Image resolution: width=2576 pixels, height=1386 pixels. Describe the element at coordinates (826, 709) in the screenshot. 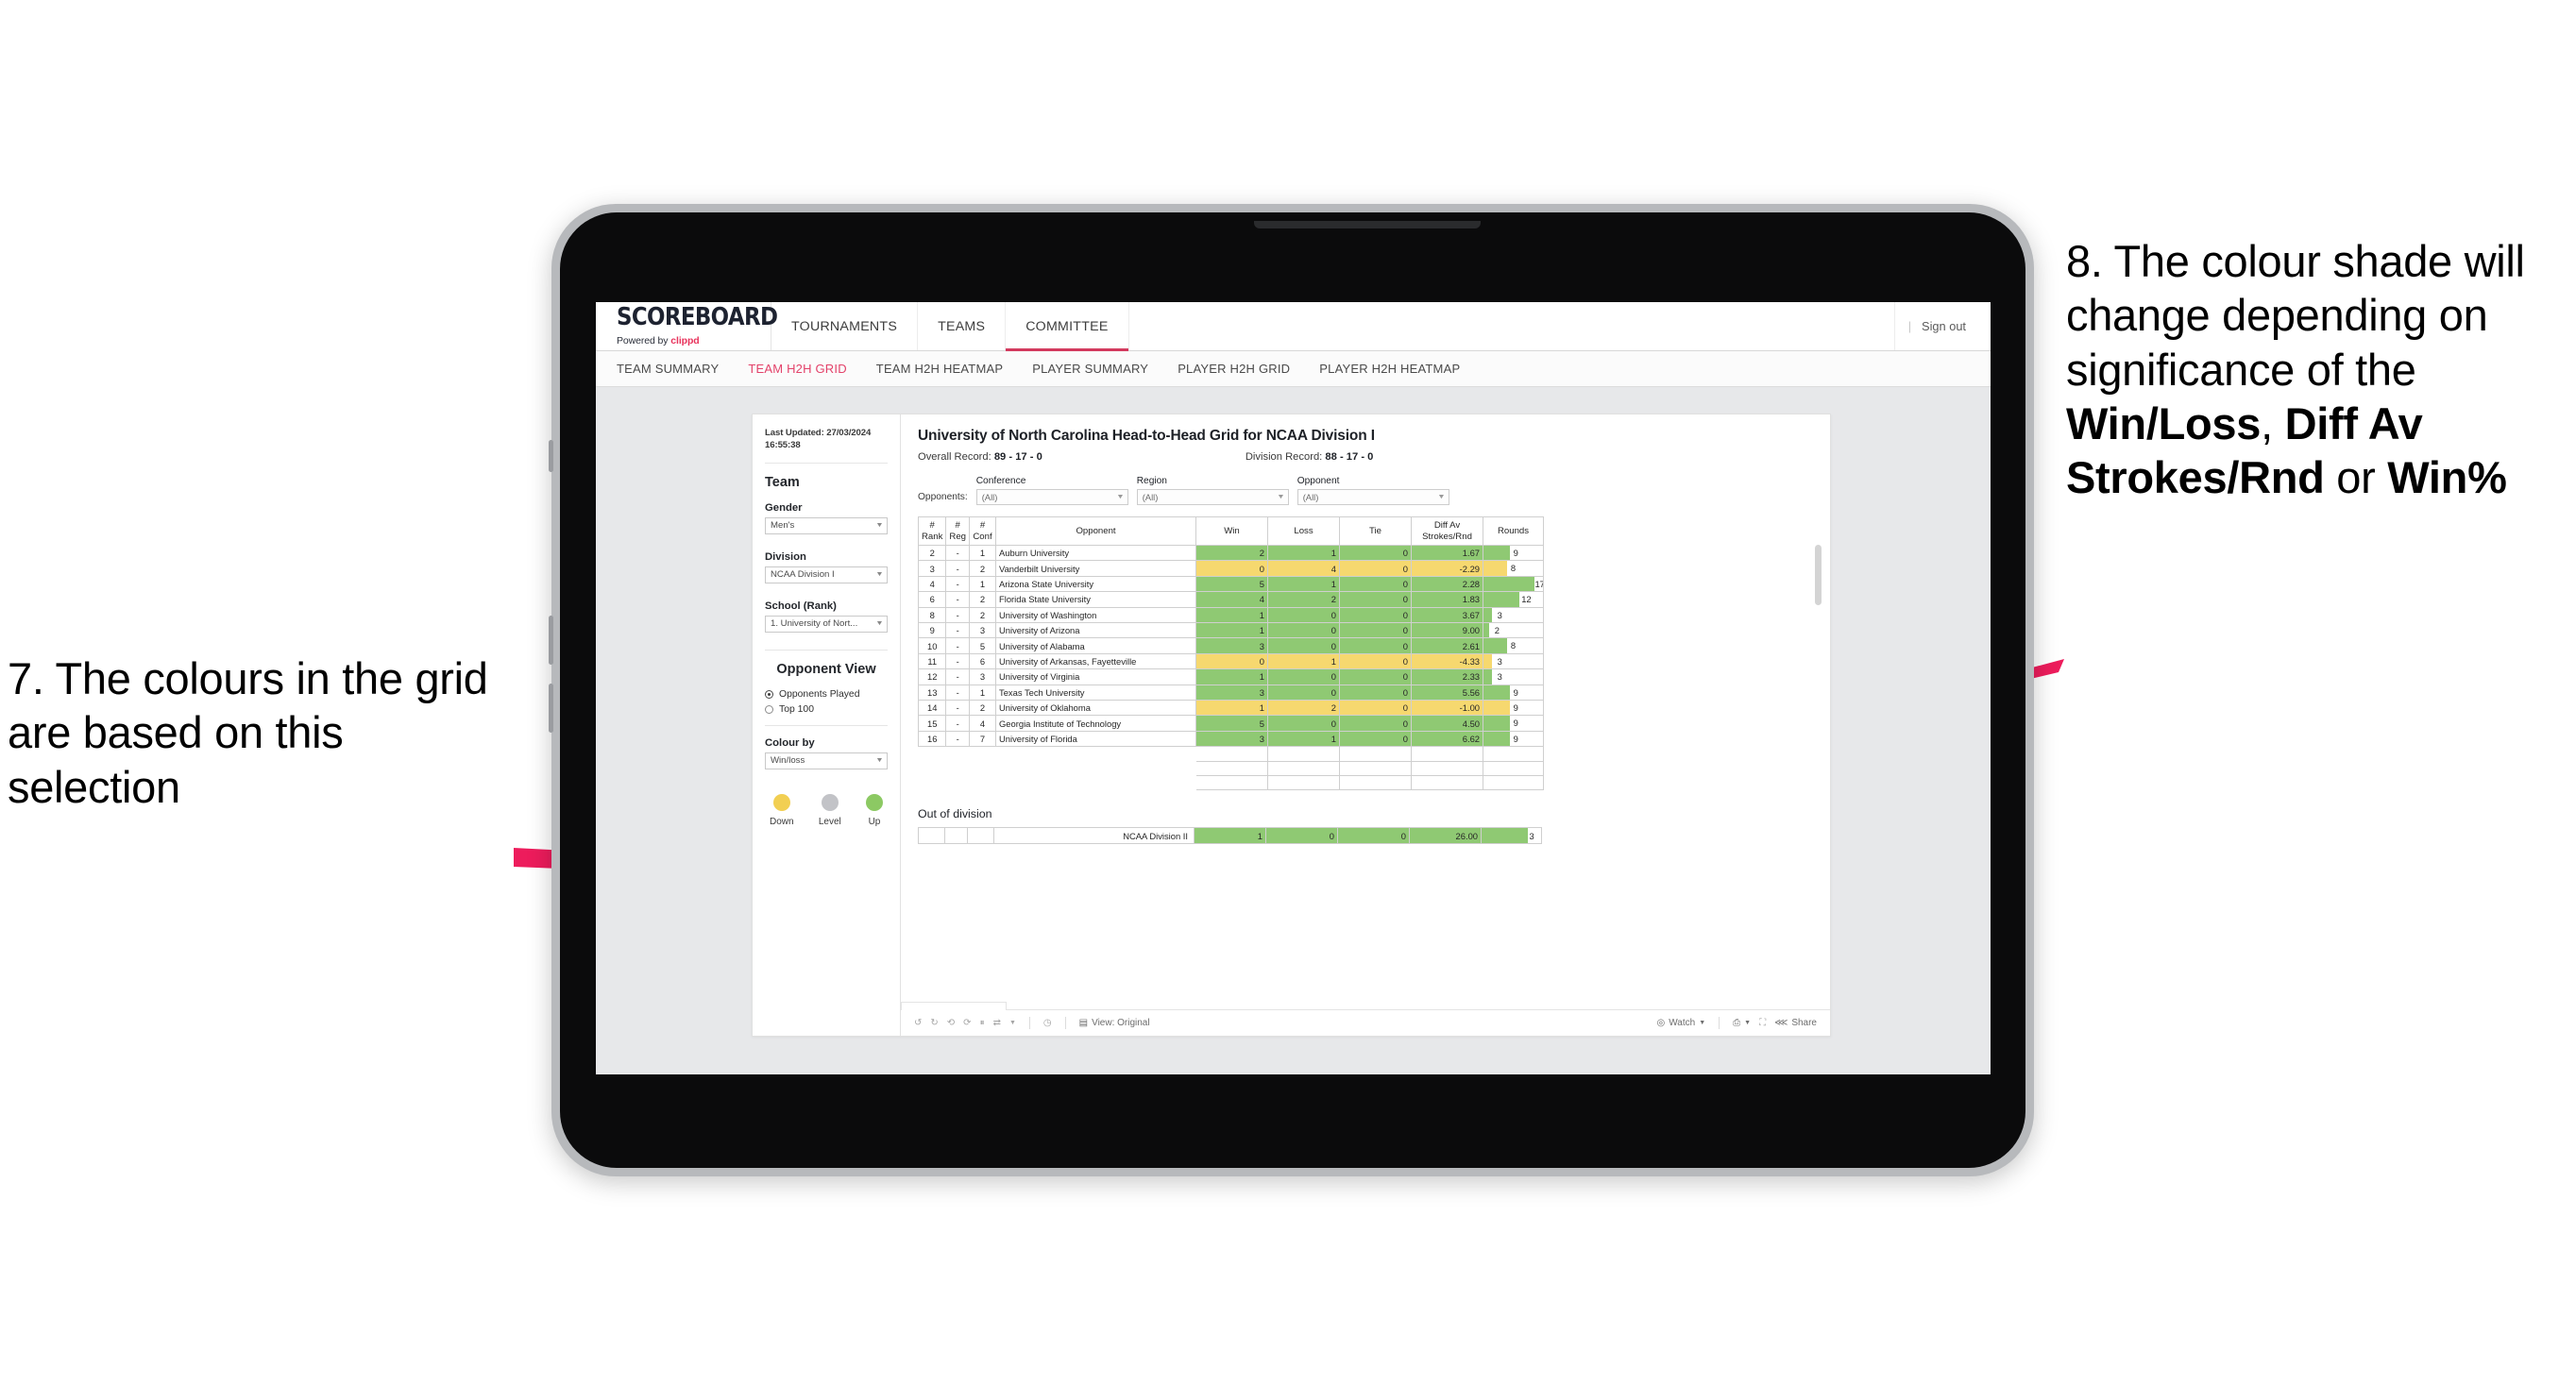

I see `radio-top-100: Top 100` at that location.